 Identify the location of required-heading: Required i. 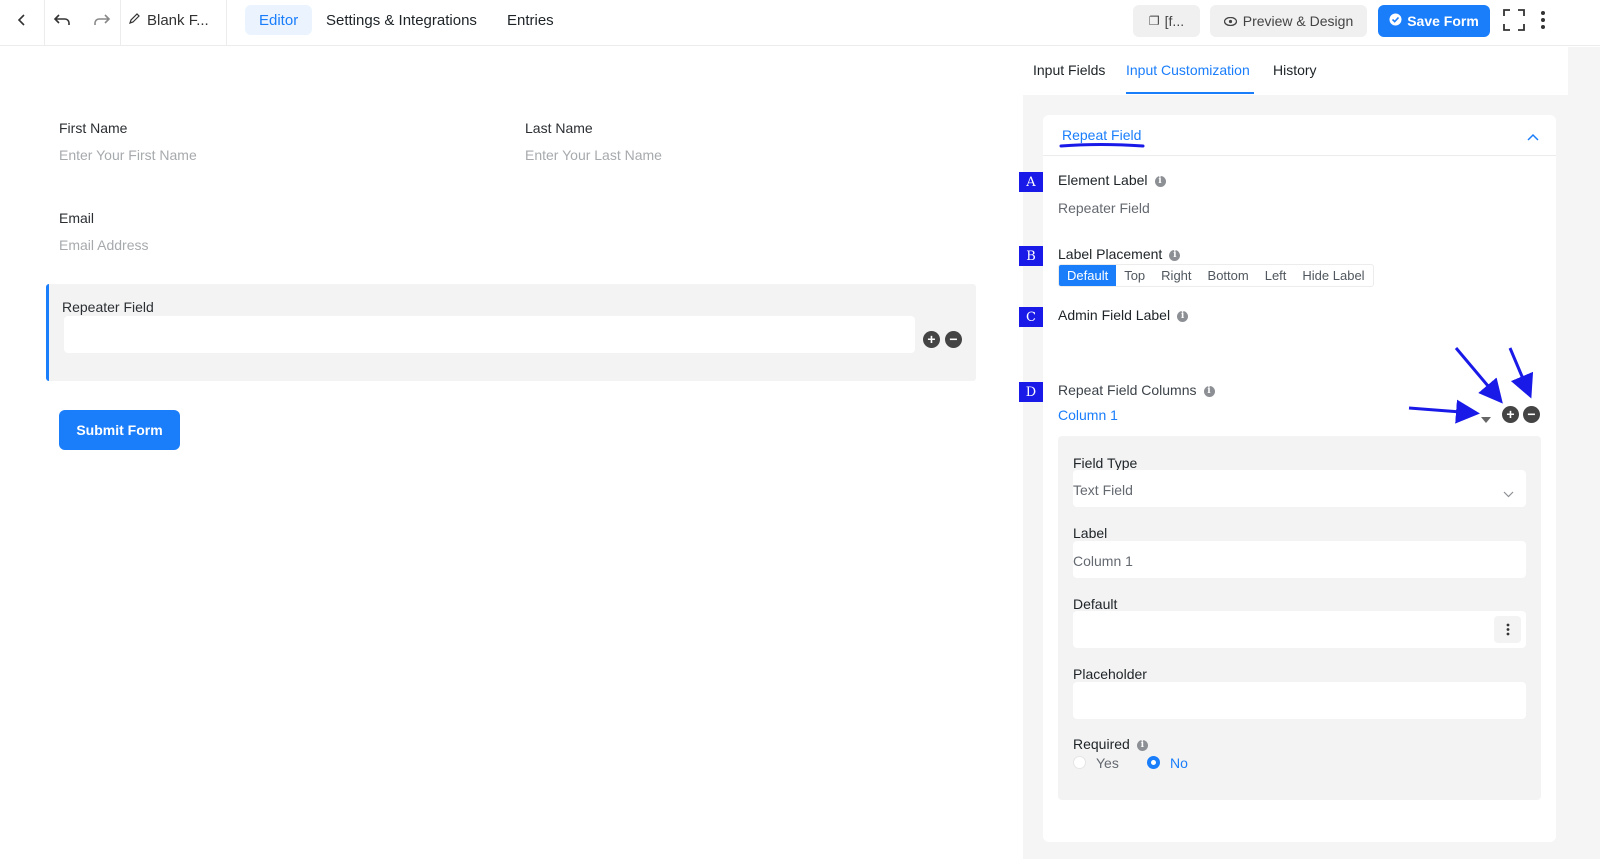
(1110, 744).